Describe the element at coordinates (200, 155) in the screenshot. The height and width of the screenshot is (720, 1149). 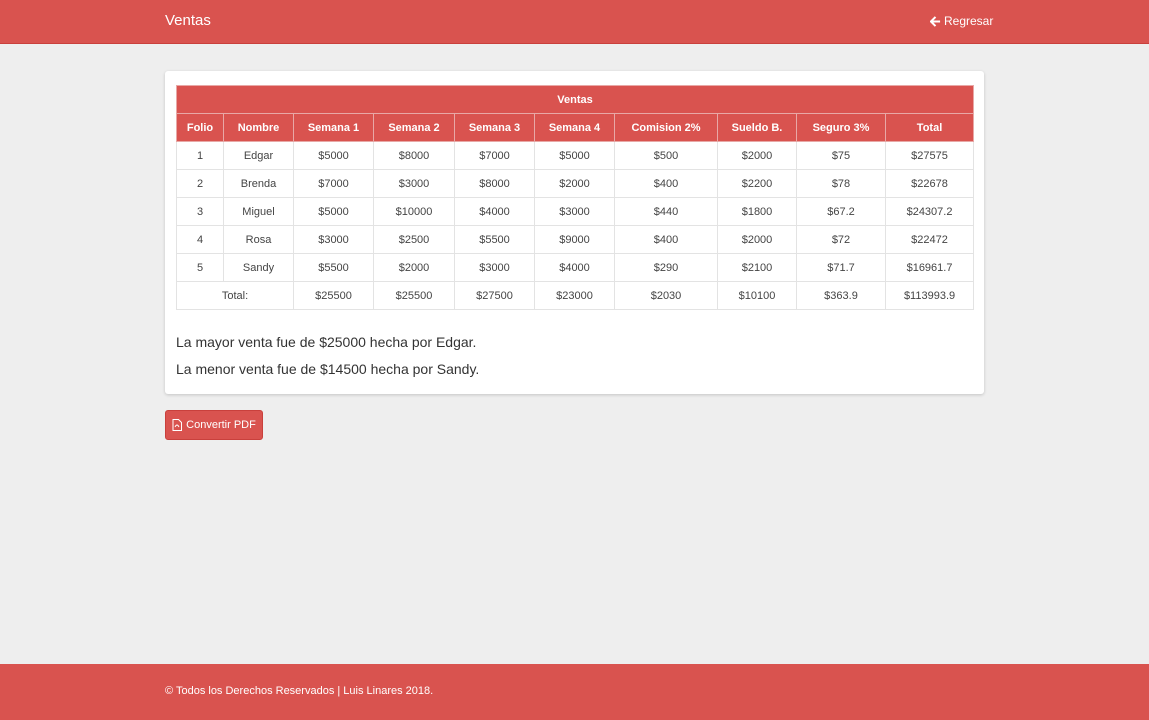
I see `table-cell: 1` at that location.